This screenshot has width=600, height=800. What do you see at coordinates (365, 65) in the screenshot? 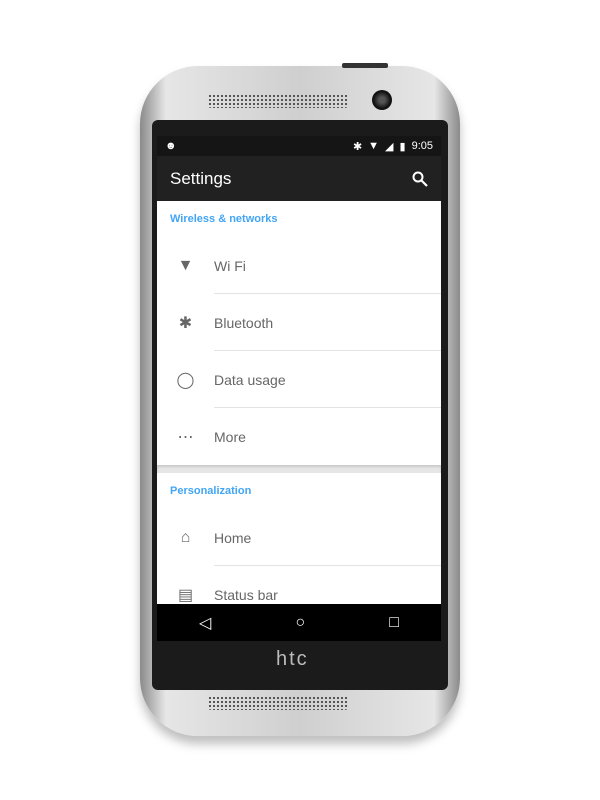
I see `power-button` at bounding box center [365, 65].